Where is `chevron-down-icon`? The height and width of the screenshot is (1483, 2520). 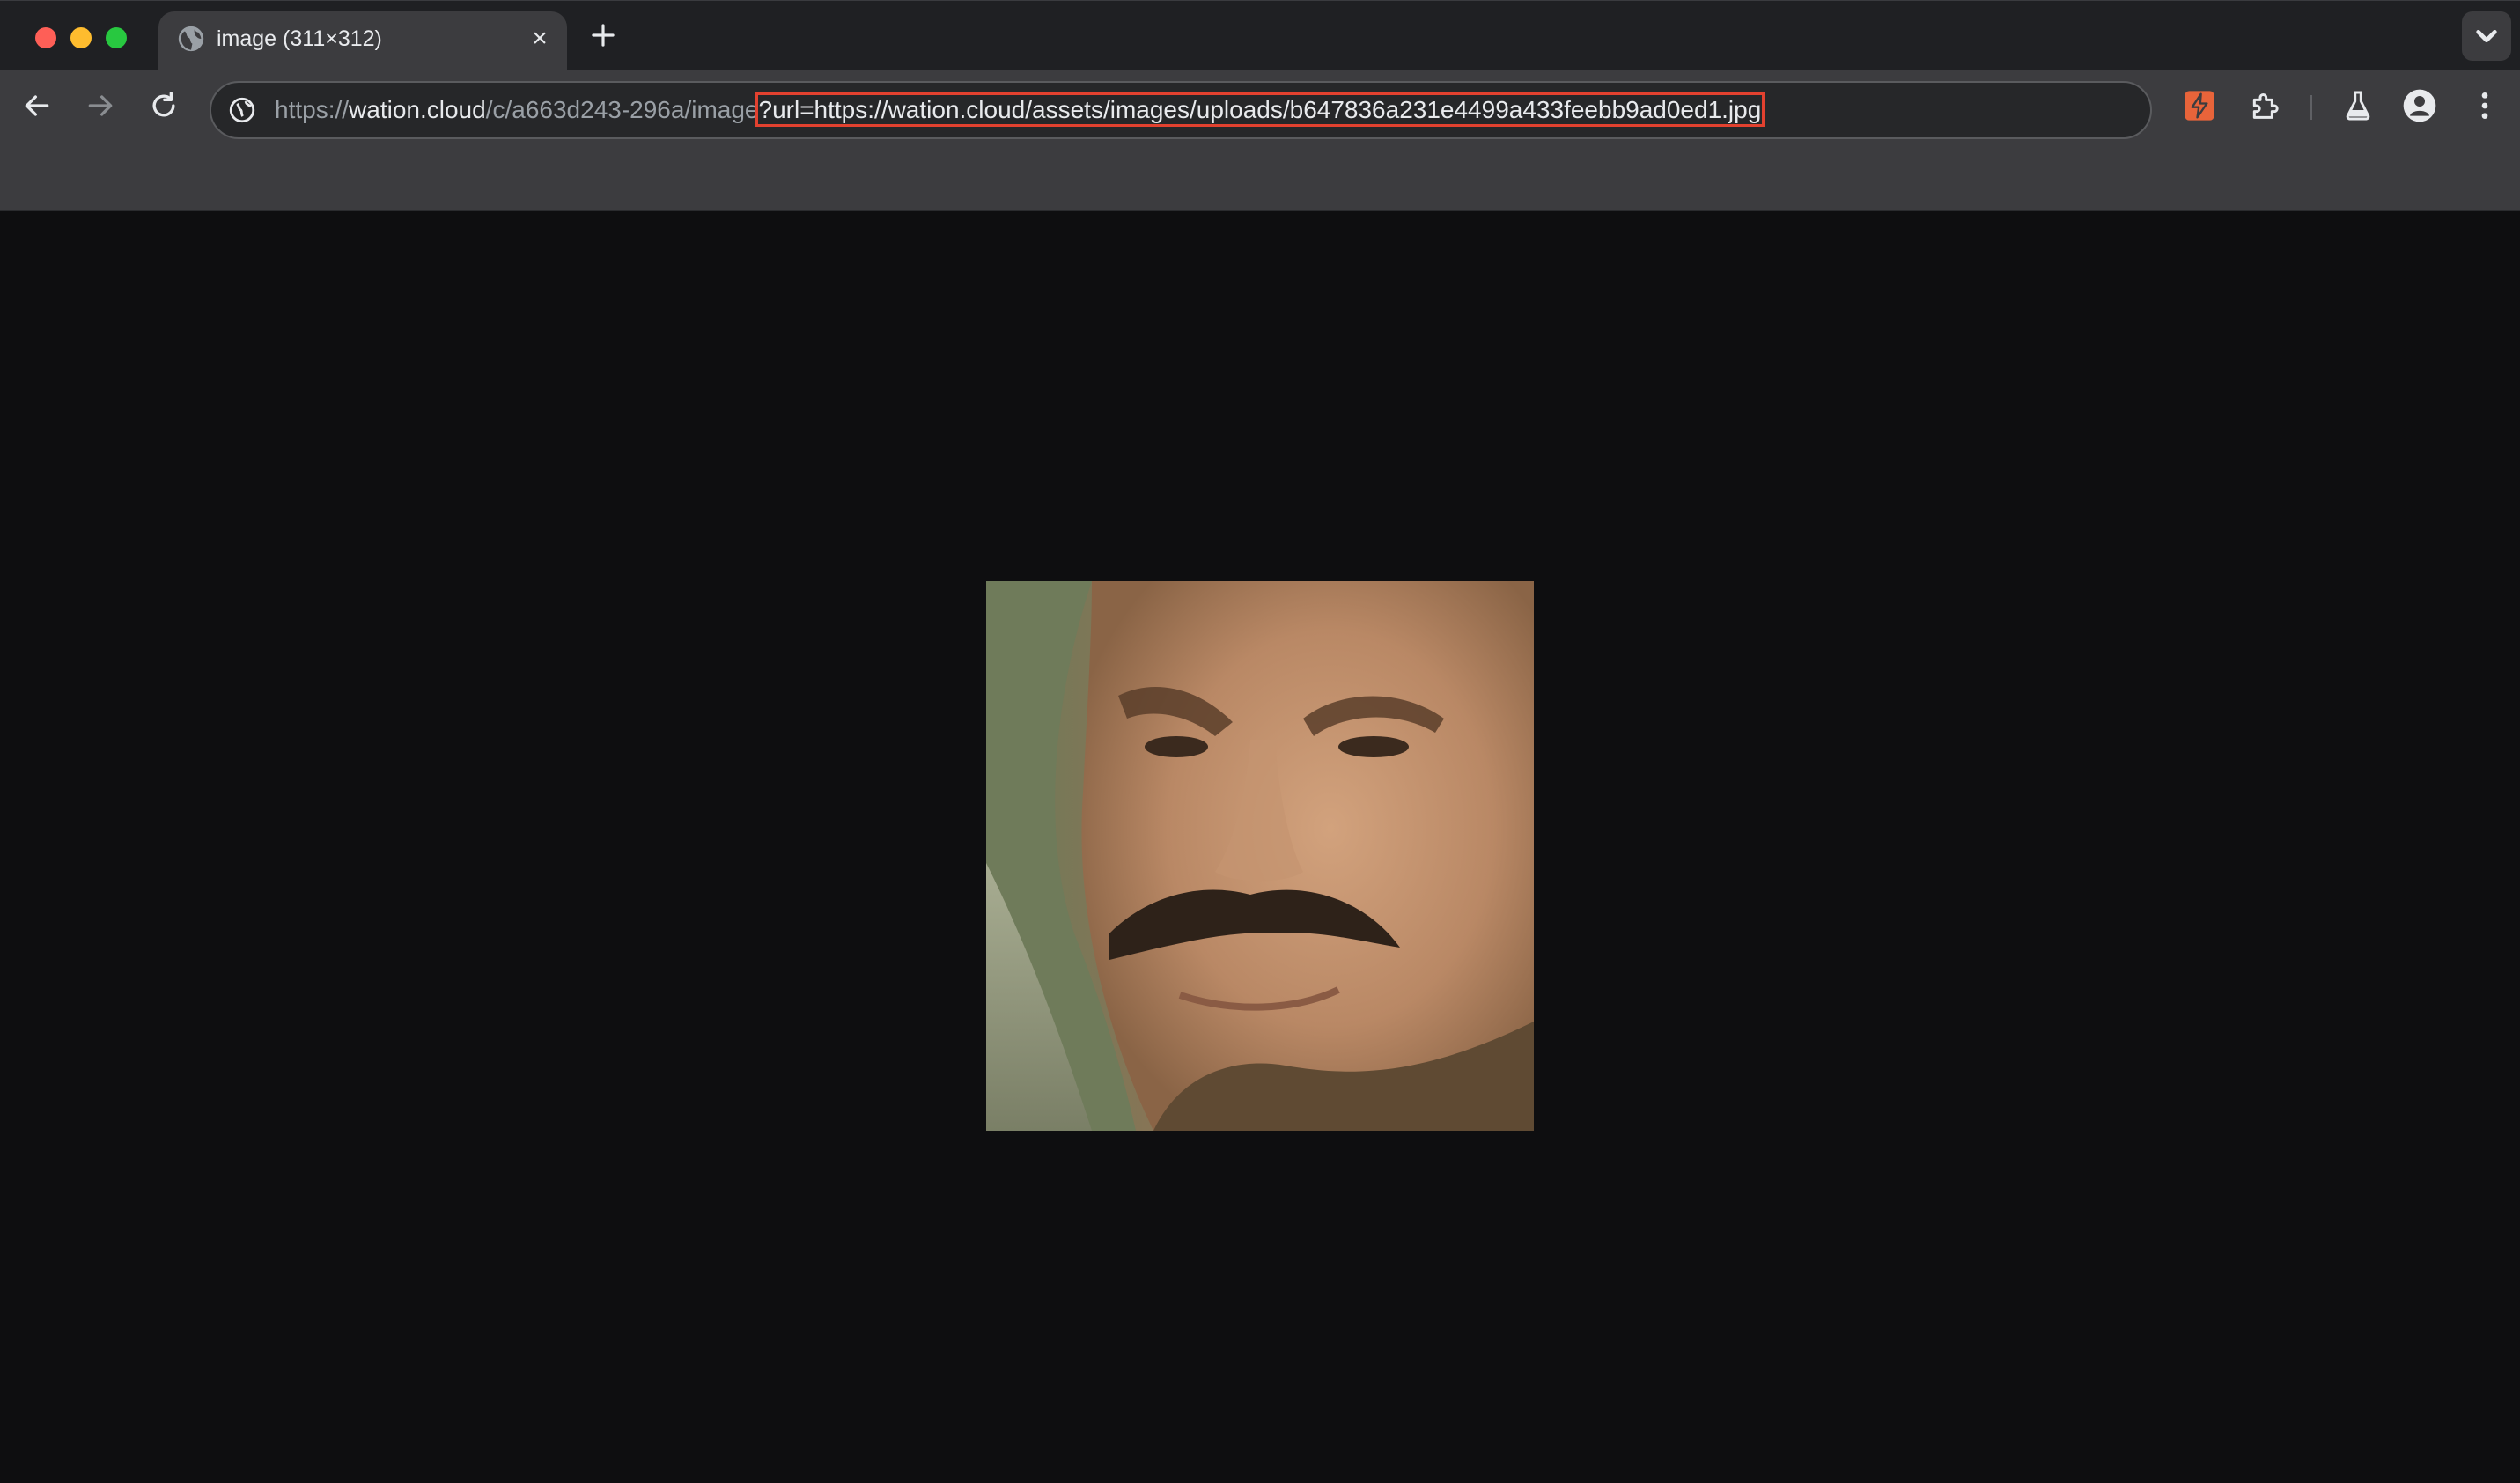 chevron-down-icon is located at coordinates (2486, 36).